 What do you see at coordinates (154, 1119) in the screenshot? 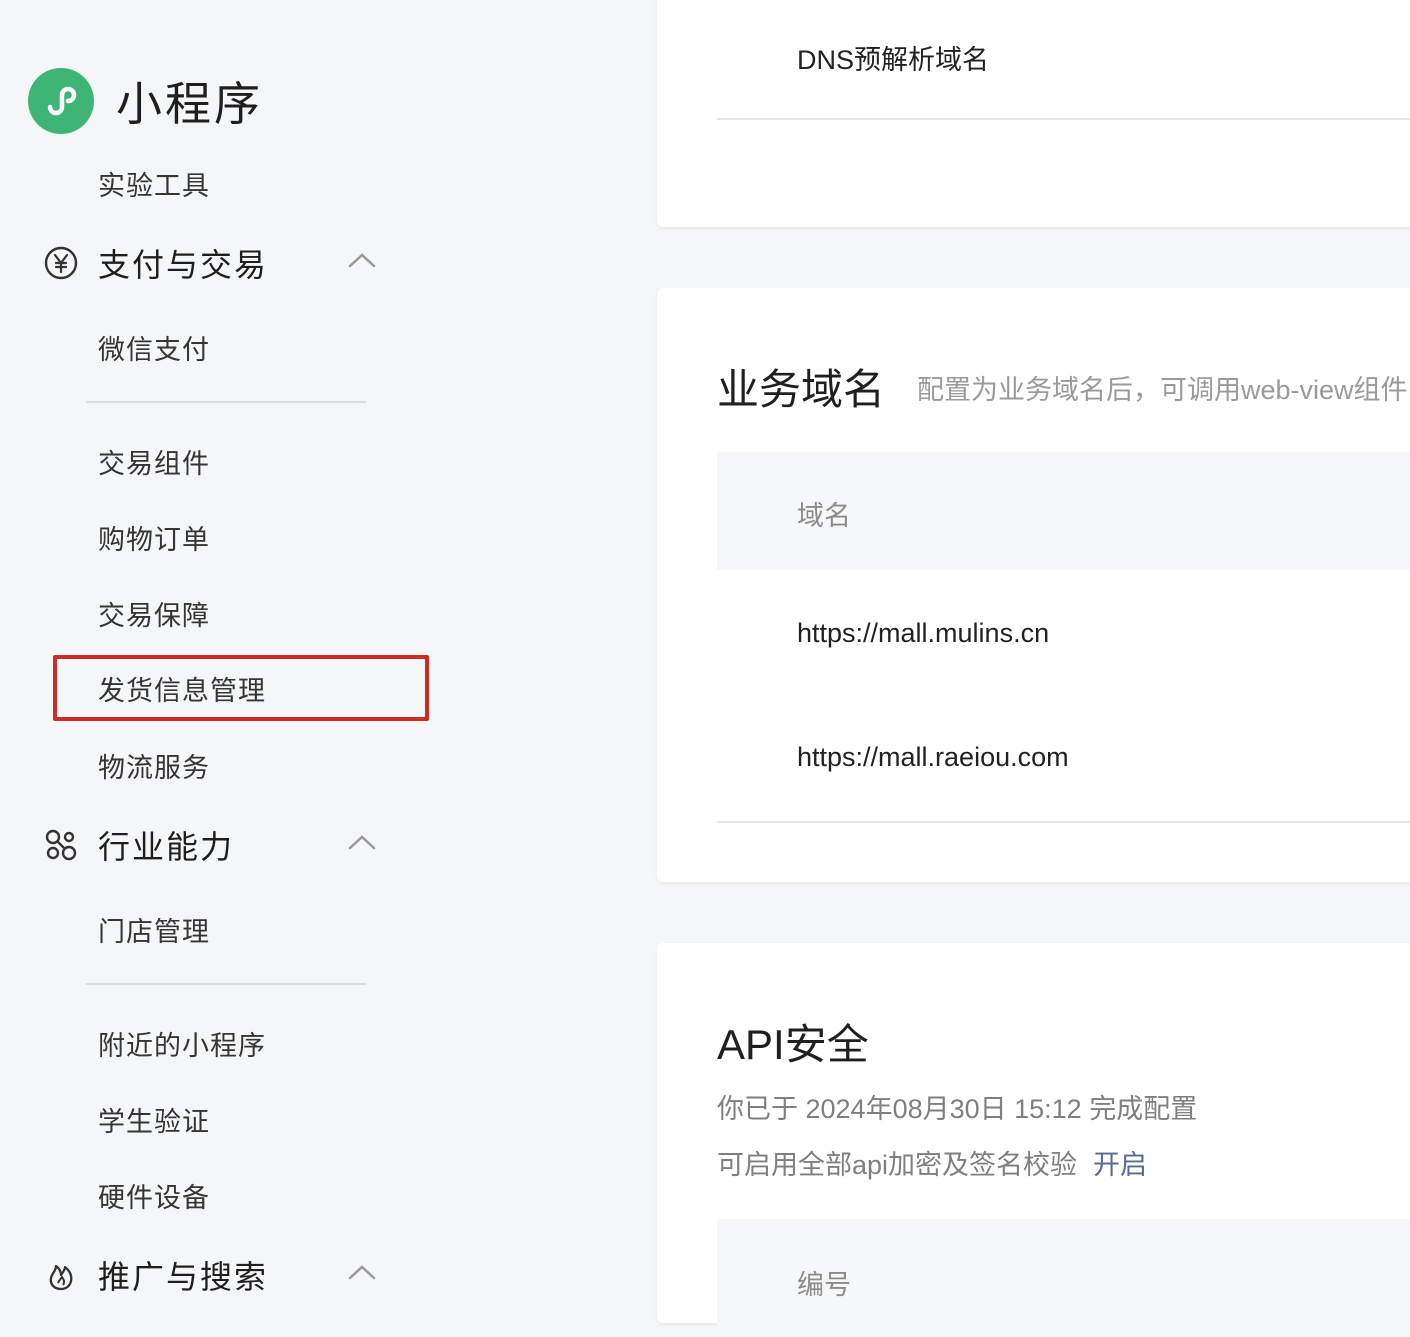
I see `sidebar-item-student-verification: 学生验证` at bounding box center [154, 1119].